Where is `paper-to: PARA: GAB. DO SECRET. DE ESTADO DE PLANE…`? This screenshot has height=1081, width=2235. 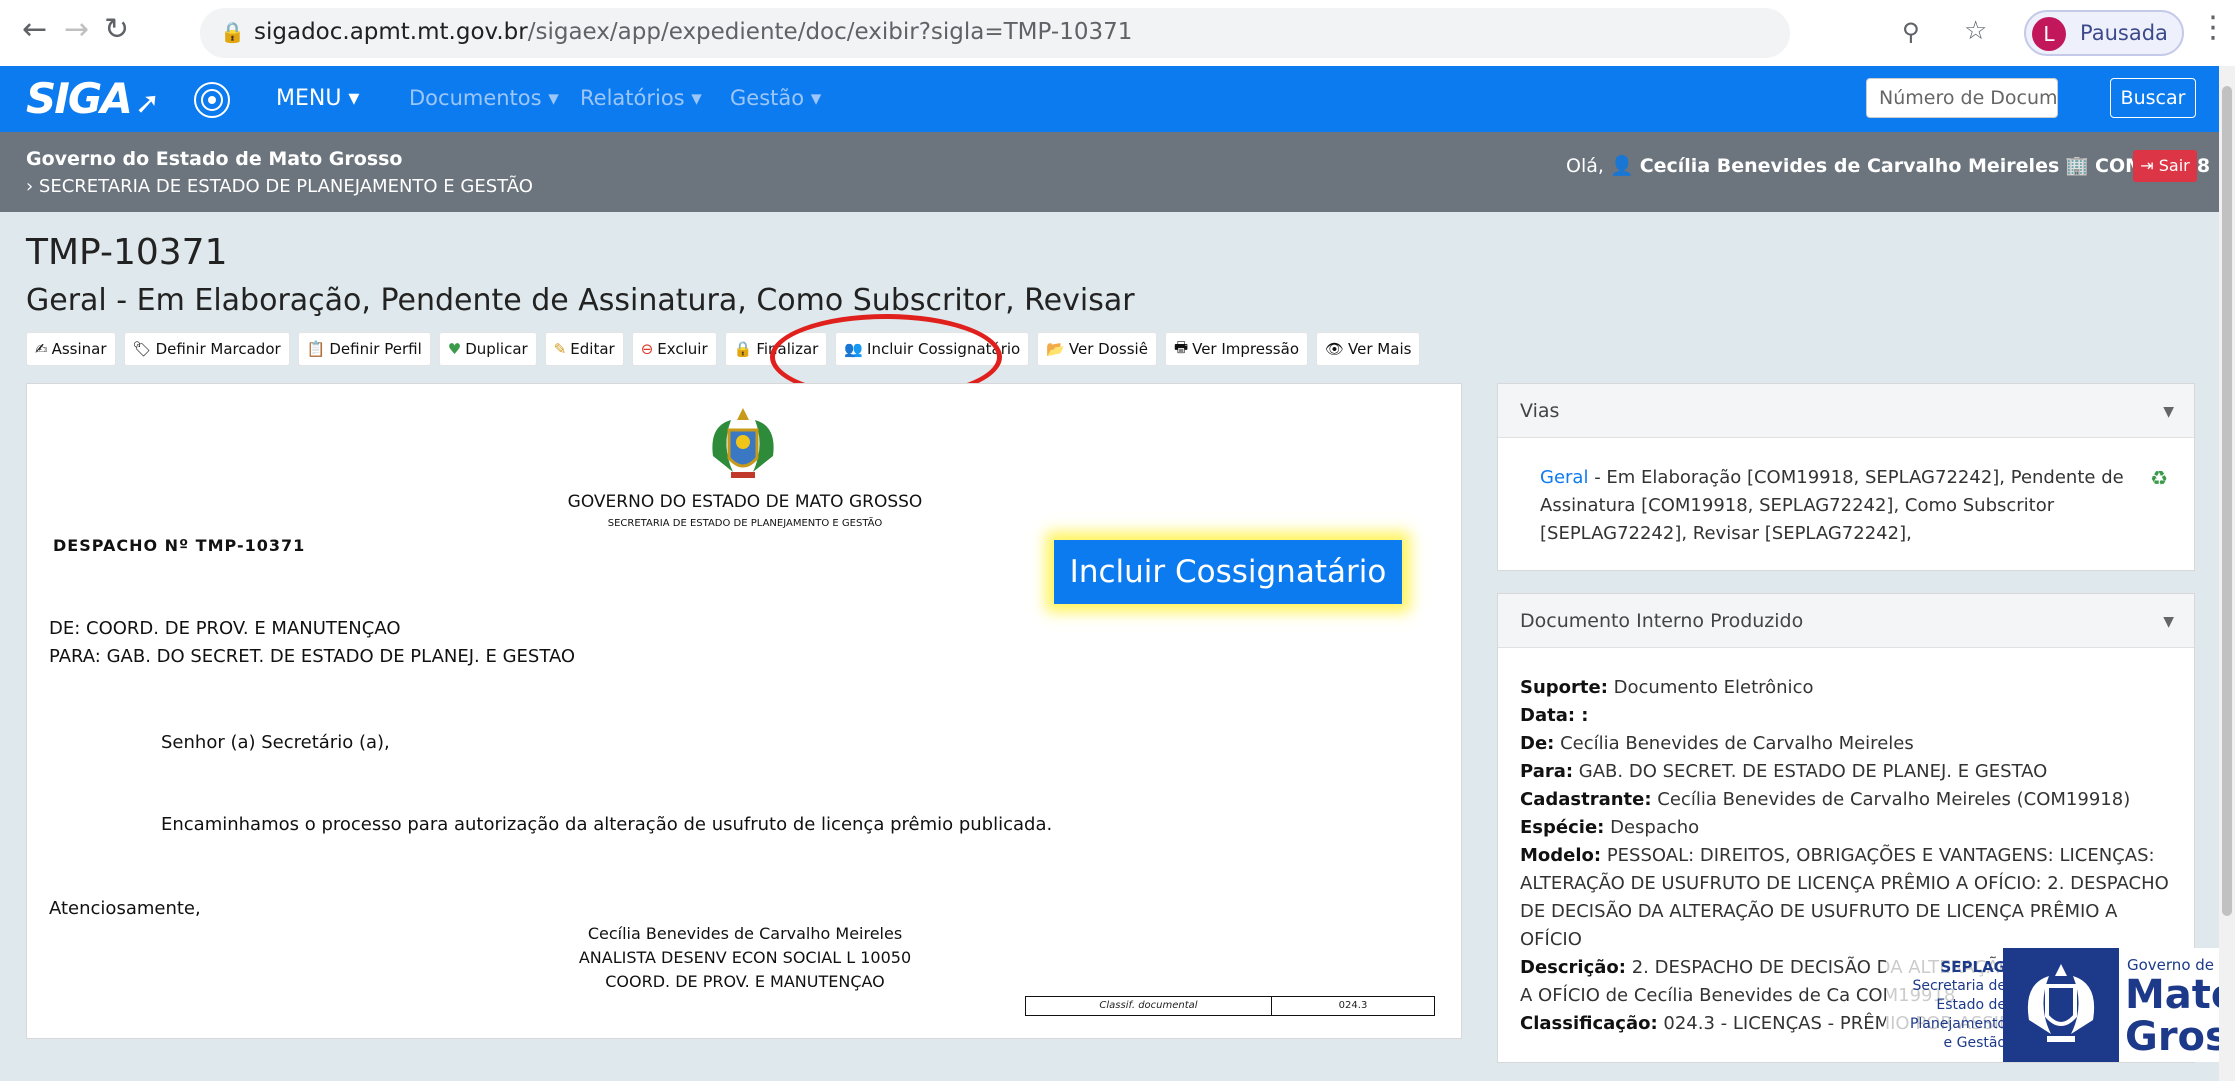
paper-to: PARA: GAB. DO SECRET. DE ESTADO DE PLANE… is located at coordinates (312, 656).